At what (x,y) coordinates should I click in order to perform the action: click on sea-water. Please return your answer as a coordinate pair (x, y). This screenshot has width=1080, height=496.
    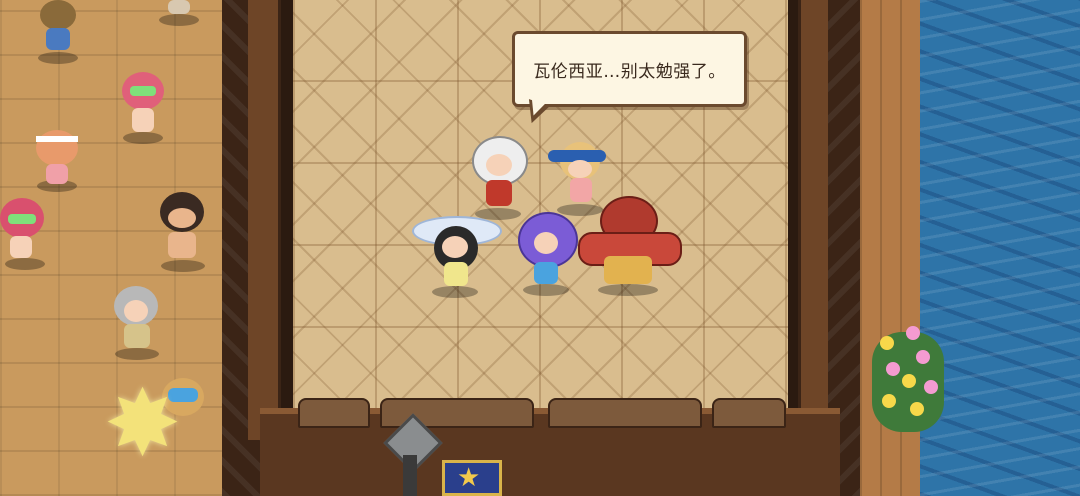
    Looking at the image, I should click on (1000, 248).